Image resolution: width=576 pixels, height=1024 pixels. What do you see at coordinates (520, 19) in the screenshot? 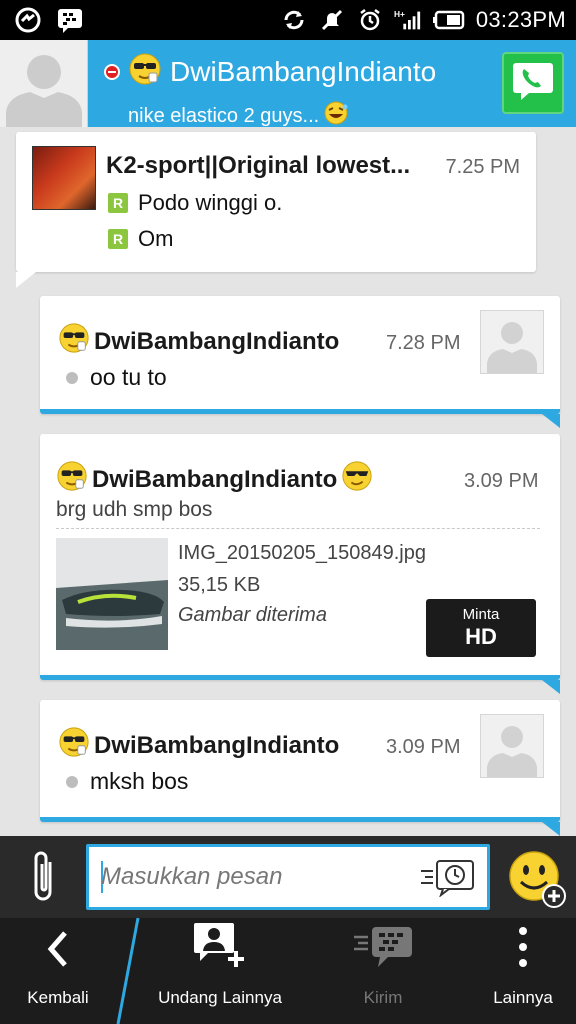
I see `clock-time: 03:23PM` at bounding box center [520, 19].